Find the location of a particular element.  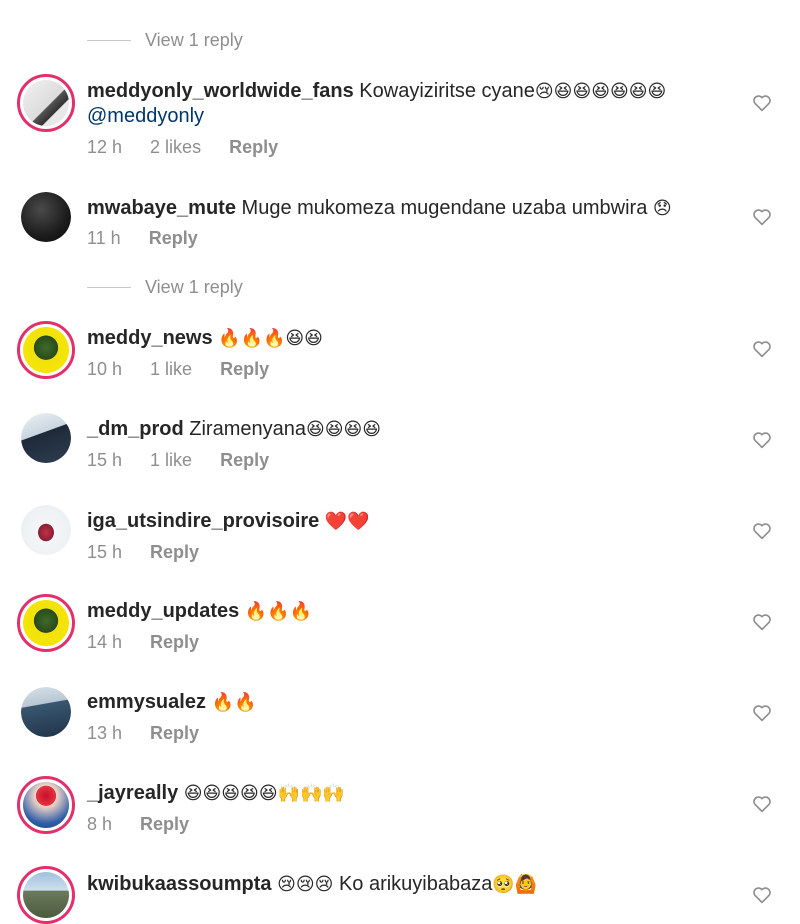

comment-meta: 8 h Reply is located at coordinates (152, 824).